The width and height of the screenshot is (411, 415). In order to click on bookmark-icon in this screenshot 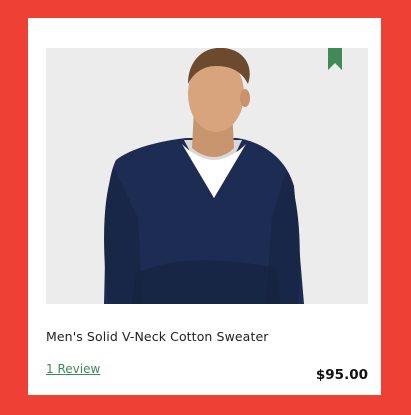, I will do `click(335, 59)`.